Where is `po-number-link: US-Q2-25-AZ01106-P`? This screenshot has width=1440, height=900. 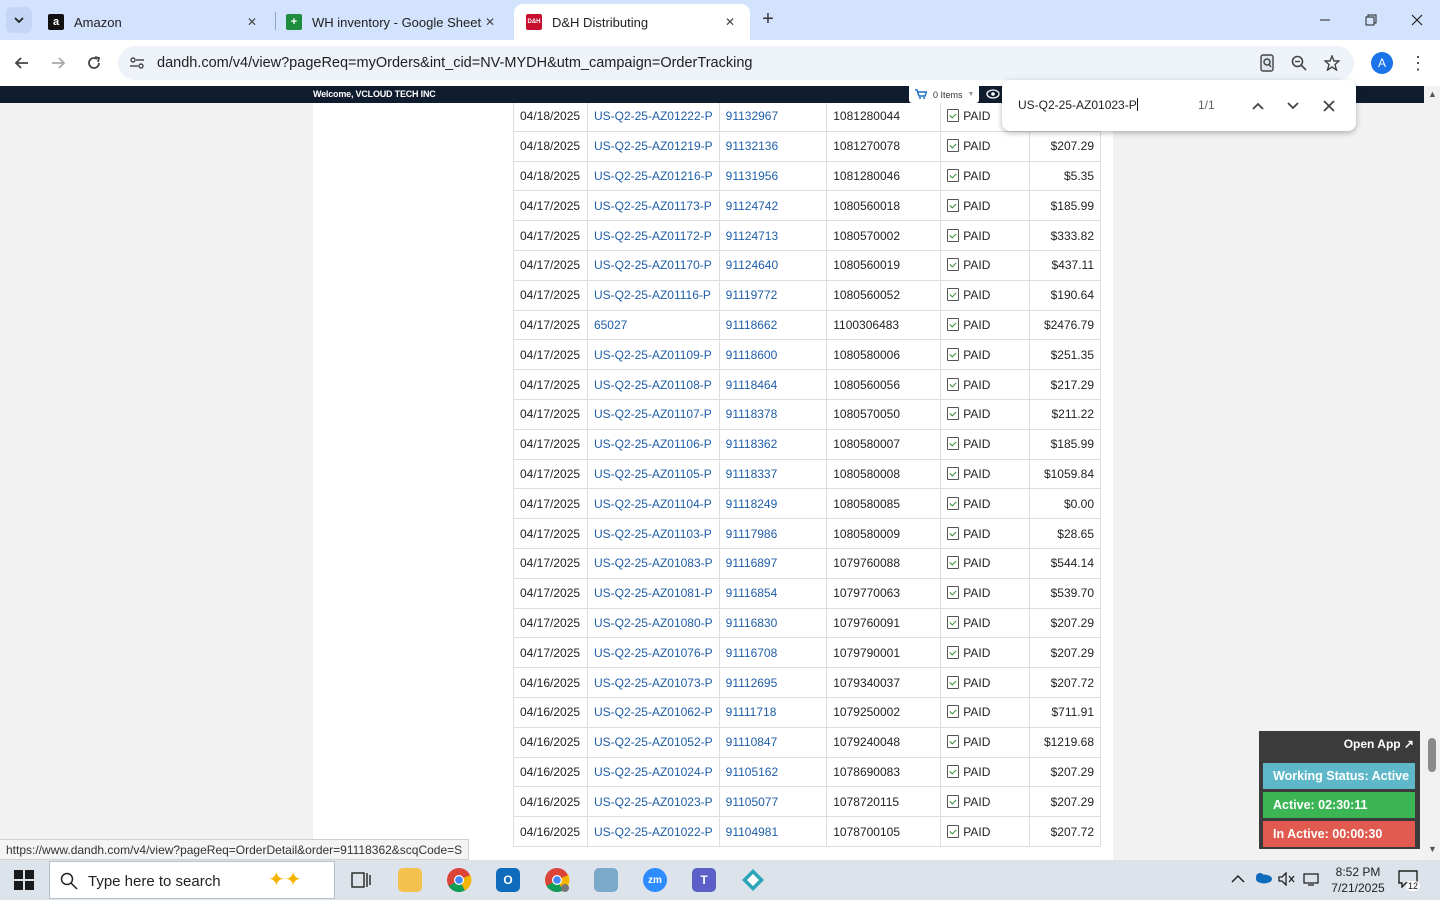
po-number-link: US-Q2-25-AZ01106-P is located at coordinates (653, 444).